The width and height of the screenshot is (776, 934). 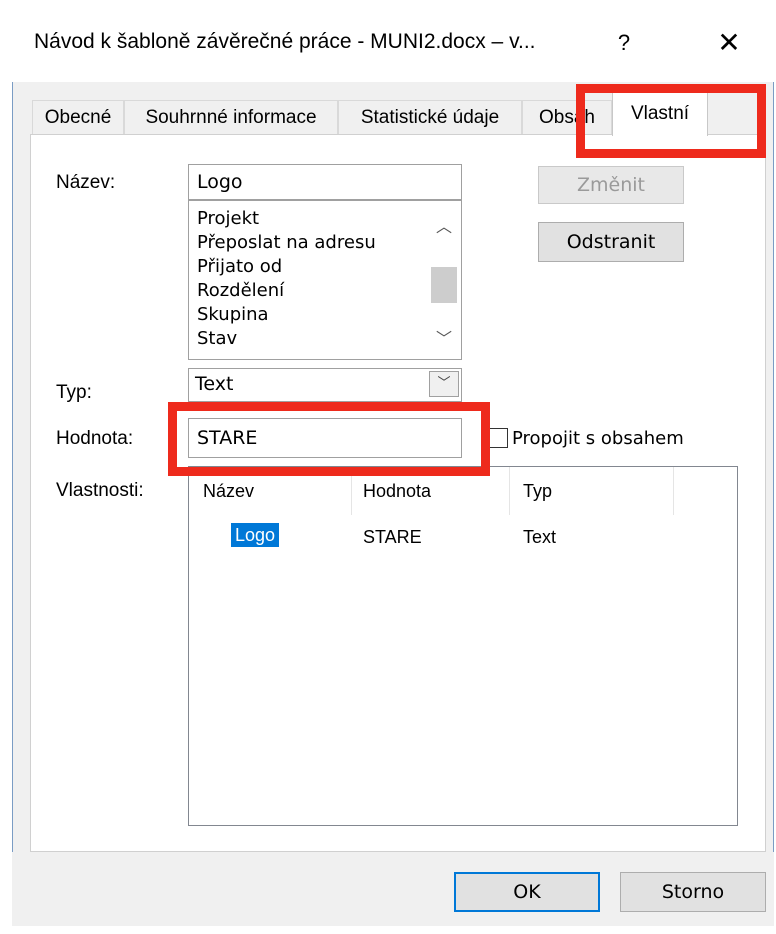 I want to click on property-name-cell: Logo, so click(x=255, y=535).